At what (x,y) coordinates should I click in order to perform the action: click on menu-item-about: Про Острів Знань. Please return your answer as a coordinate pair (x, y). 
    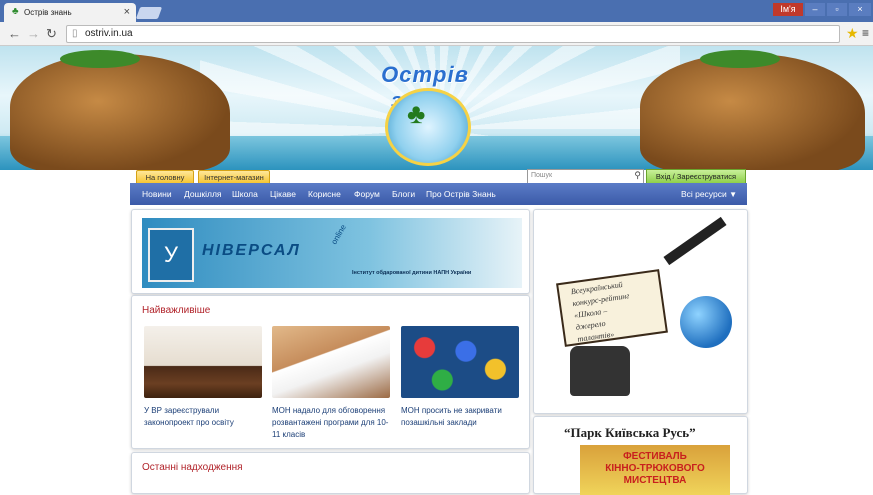
    Looking at the image, I should click on (461, 194).